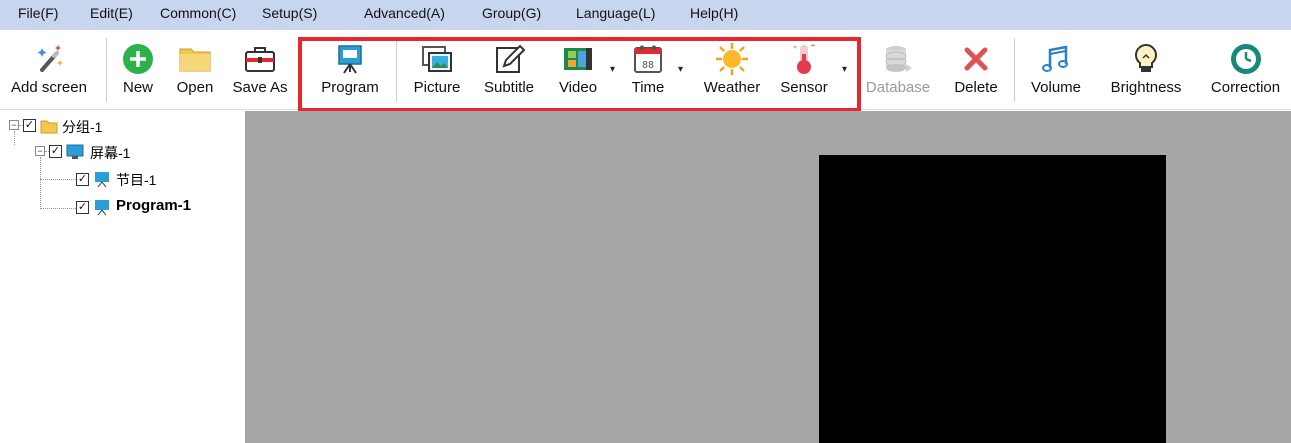 The width and height of the screenshot is (1291, 443). I want to click on weather-label: Weather, so click(732, 87).